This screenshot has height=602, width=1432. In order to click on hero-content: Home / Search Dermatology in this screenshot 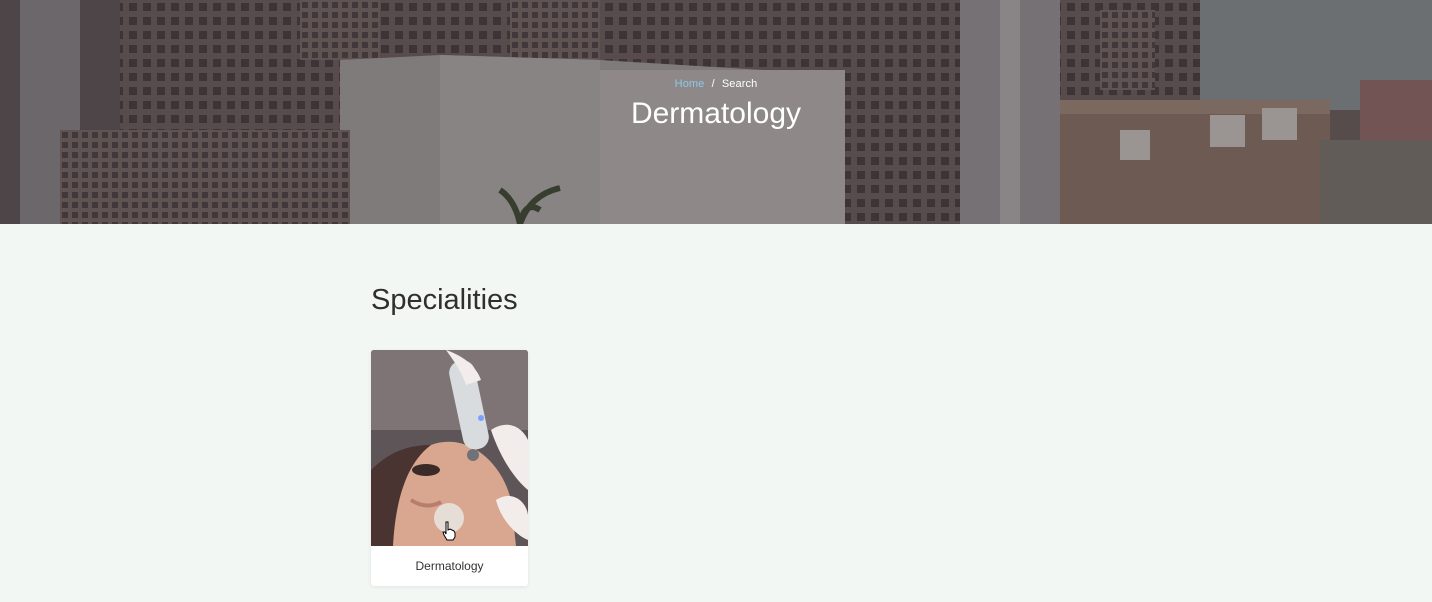, I will do `click(716, 105)`.